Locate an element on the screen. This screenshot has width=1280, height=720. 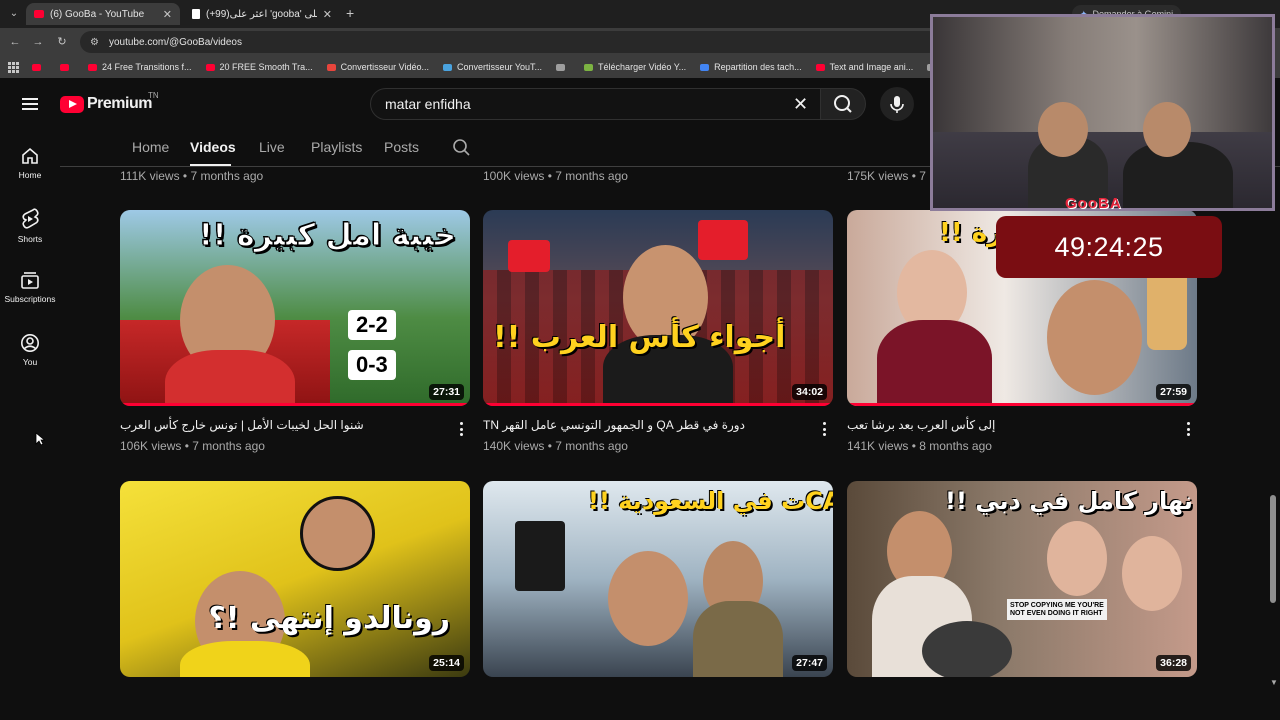
duration-badge: 27:59 is located at coordinates (1173, 392).